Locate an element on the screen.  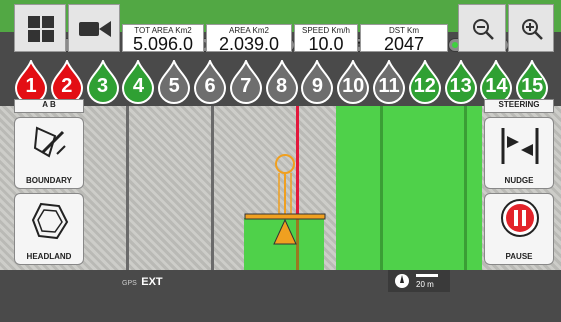
zoom-out-button is located at coordinates (482, 28).